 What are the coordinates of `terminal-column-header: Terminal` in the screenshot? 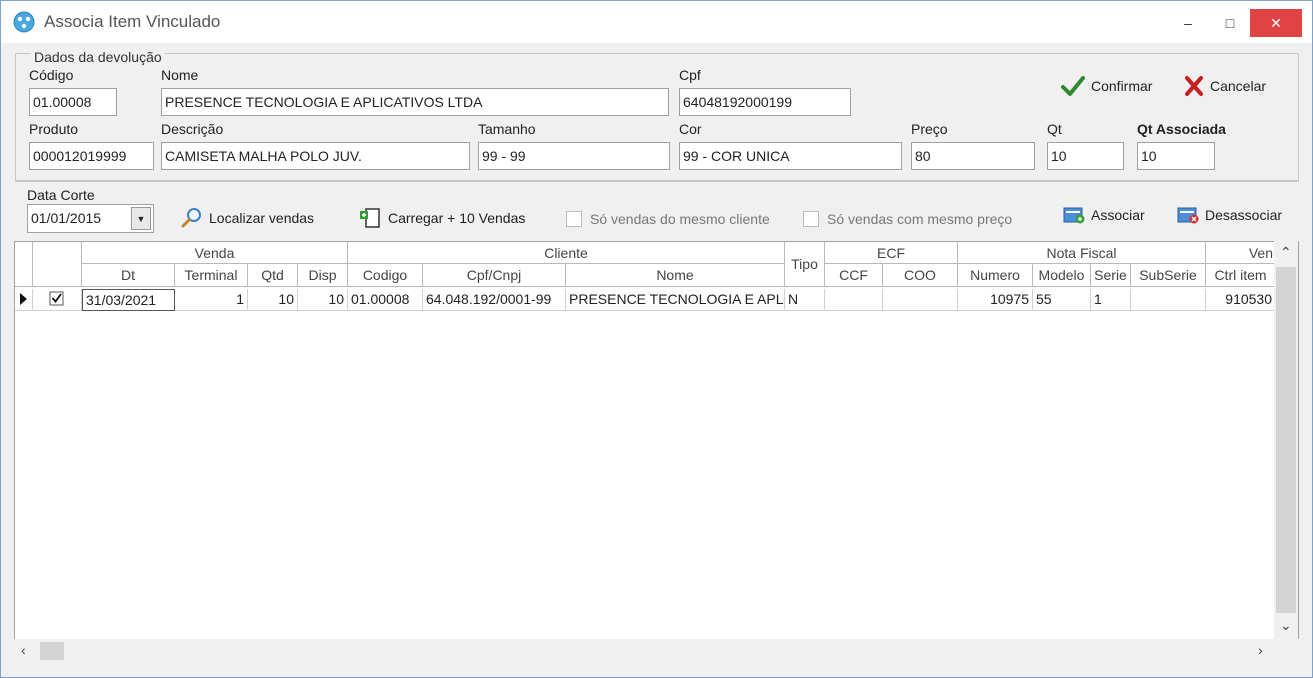 It's located at (211, 275).